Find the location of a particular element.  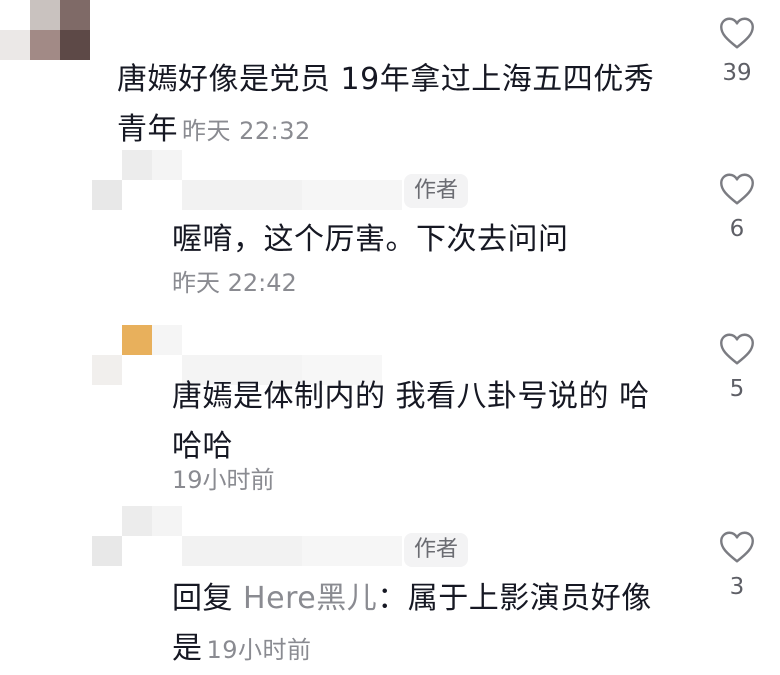

comment-text-line: 唐嫣好像是党员 19年拿过上海五四优秀 is located at coordinates (386, 79).